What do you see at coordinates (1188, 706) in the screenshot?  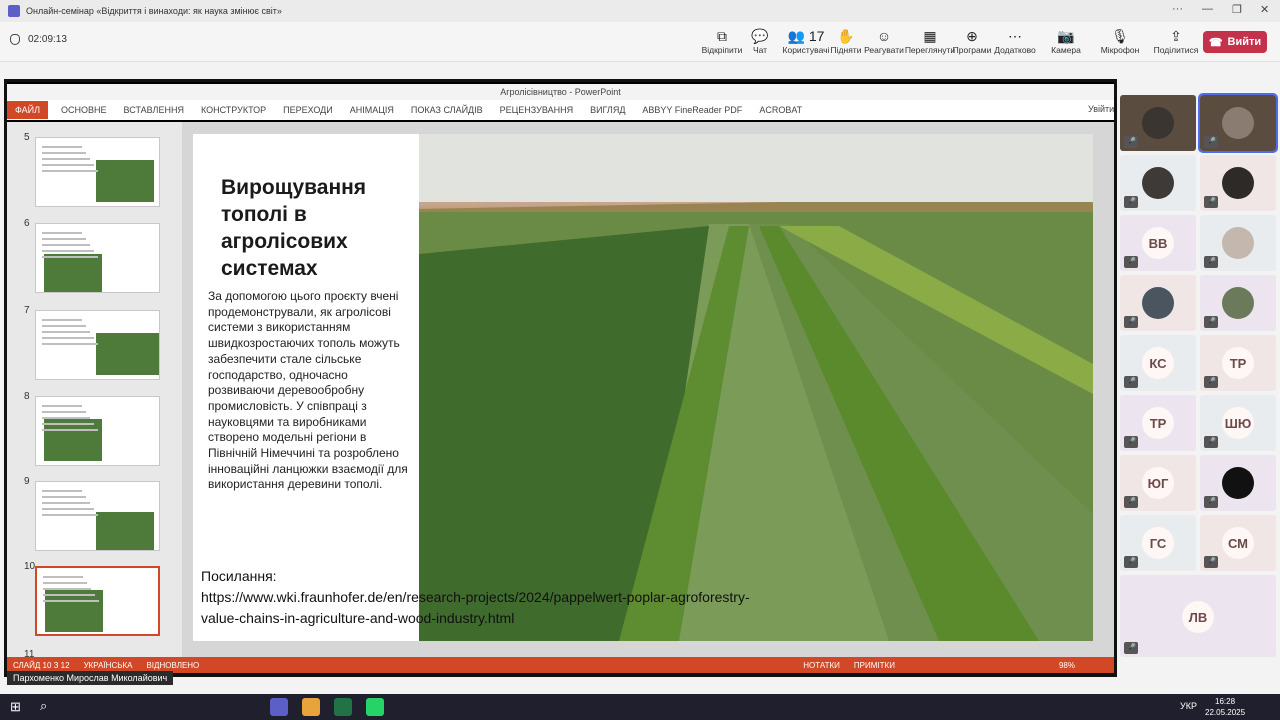 I see `keyboard-language: УКР` at bounding box center [1188, 706].